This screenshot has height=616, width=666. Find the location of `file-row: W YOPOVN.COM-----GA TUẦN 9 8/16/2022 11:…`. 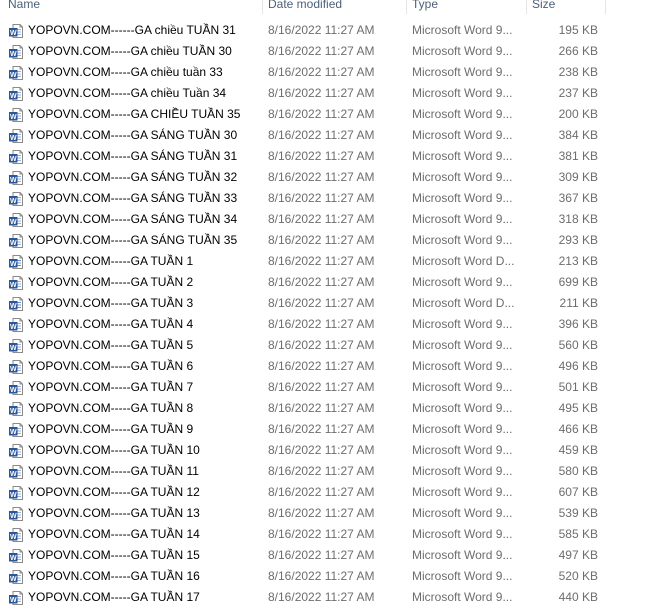

file-row: W YOPOVN.COM-----GA TUẦN 9 8/16/2022 11:… is located at coordinates (303, 429).